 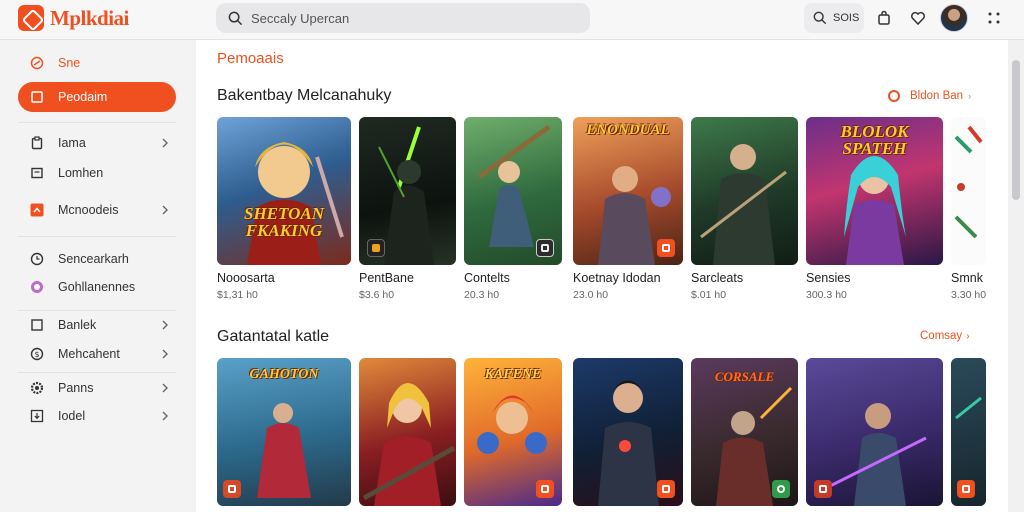 I want to click on more-dots-icon, so click(x=994, y=18).